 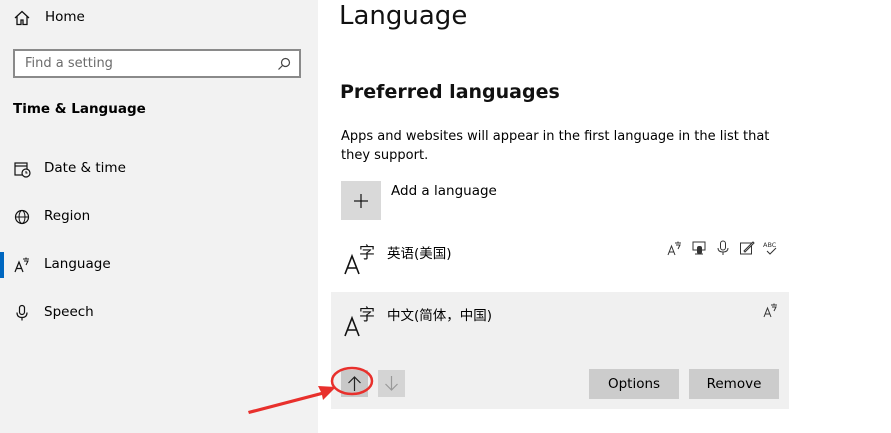 What do you see at coordinates (440, 316) in the screenshot?
I see `language-name: 中文(简体，中国)` at bounding box center [440, 316].